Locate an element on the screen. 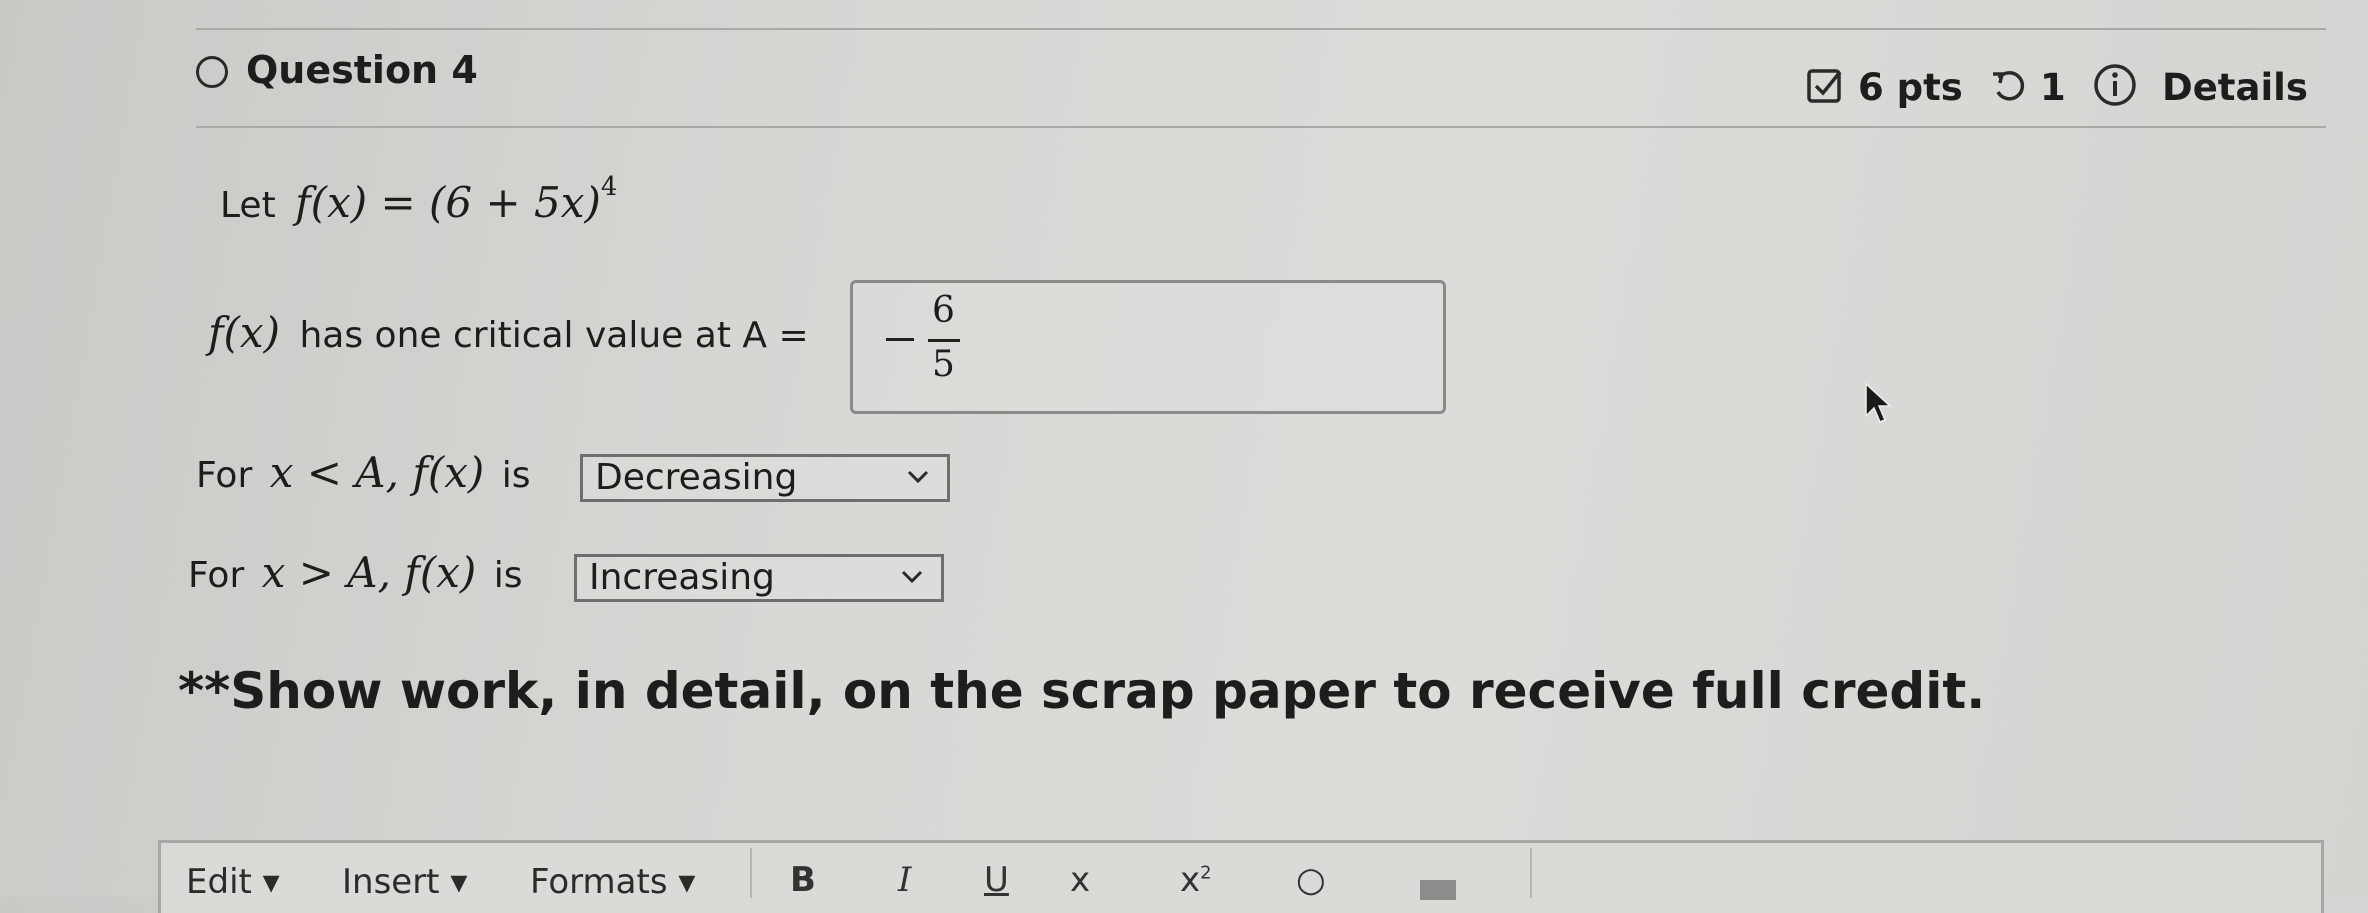  formats-menu: Formats ▾ is located at coordinates (612, 882).